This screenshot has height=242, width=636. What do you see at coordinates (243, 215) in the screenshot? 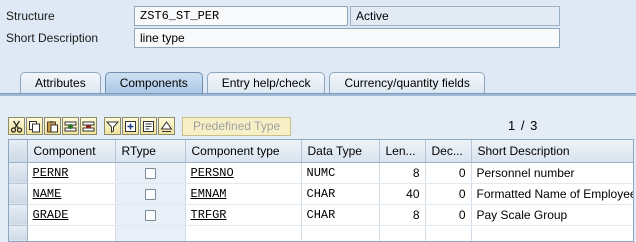
I see `component-type-cell: TRFGR` at bounding box center [243, 215].